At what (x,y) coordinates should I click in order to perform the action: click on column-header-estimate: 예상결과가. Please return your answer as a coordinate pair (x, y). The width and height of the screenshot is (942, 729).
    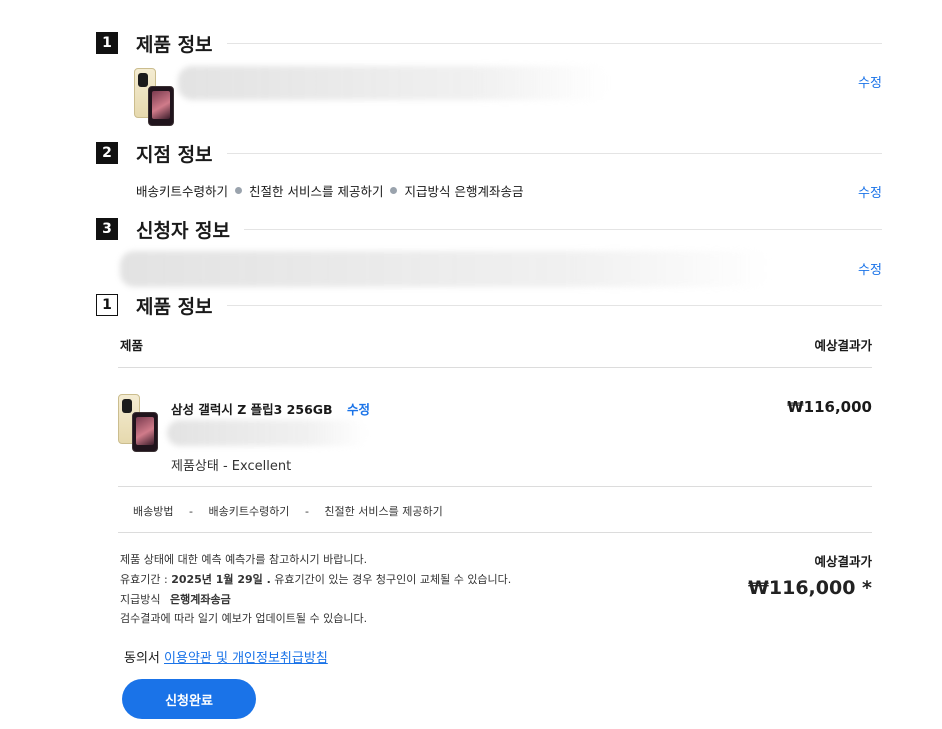
    Looking at the image, I should click on (843, 345).